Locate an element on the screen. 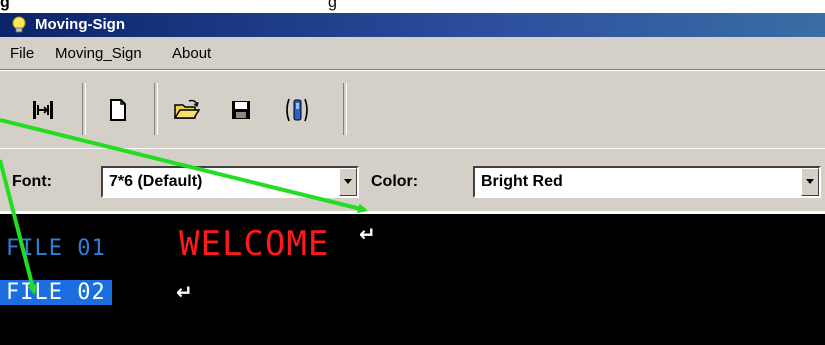 This screenshot has width=825, height=345. font-label: Font: is located at coordinates (32, 181).